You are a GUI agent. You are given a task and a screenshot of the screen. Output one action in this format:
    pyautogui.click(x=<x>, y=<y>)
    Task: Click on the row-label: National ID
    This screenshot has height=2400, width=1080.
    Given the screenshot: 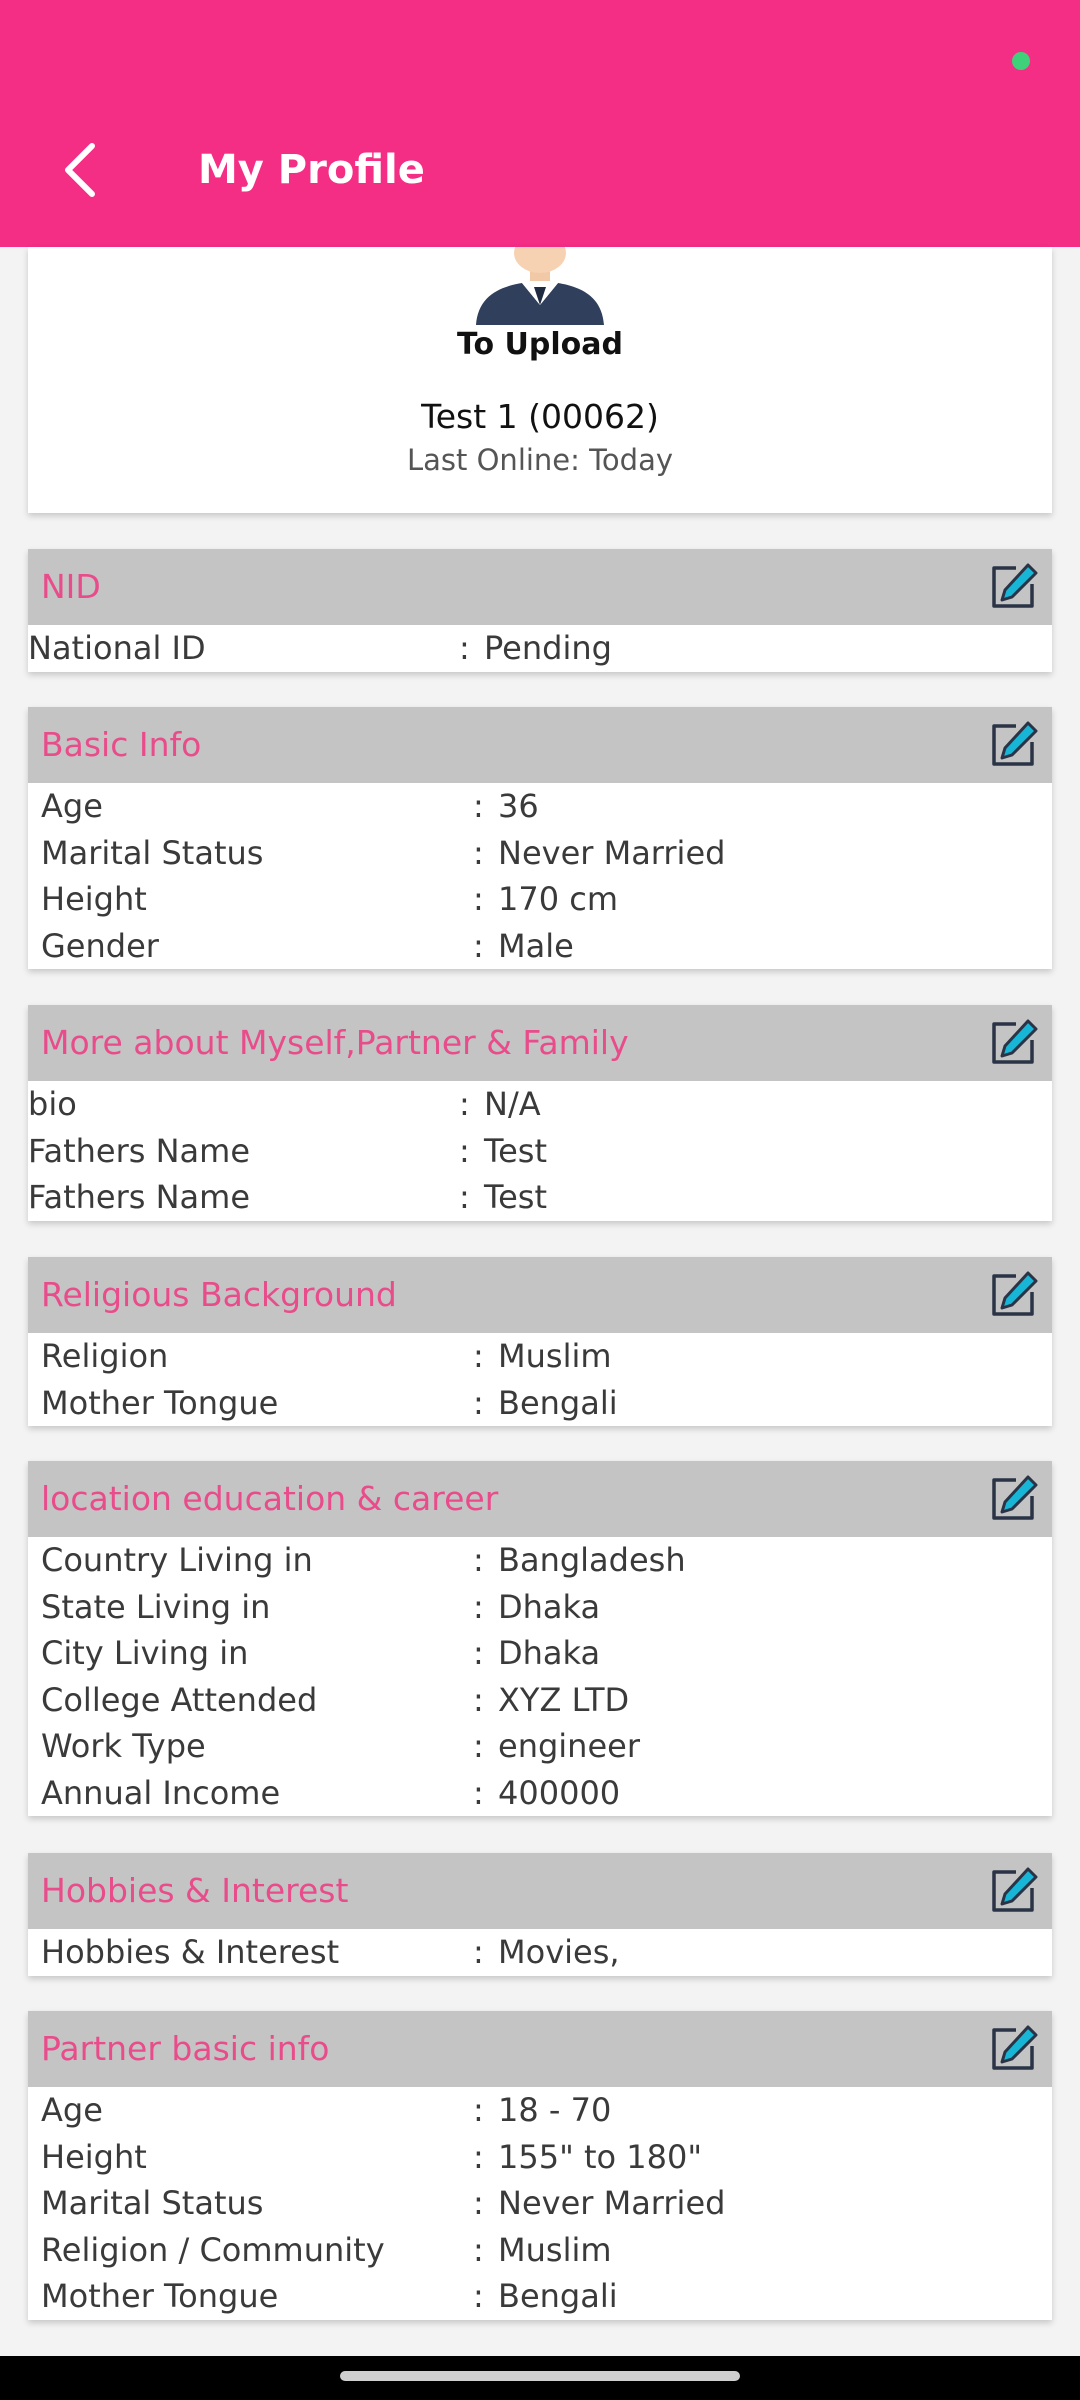 What is the action you would take?
    pyautogui.click(x=117, y=648)
    